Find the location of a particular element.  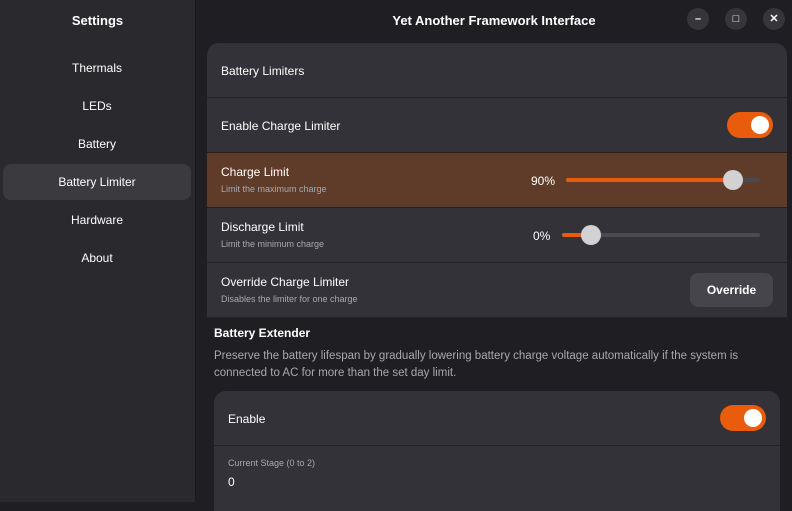

charge-limit-slider is located at coordinates (663, 180).